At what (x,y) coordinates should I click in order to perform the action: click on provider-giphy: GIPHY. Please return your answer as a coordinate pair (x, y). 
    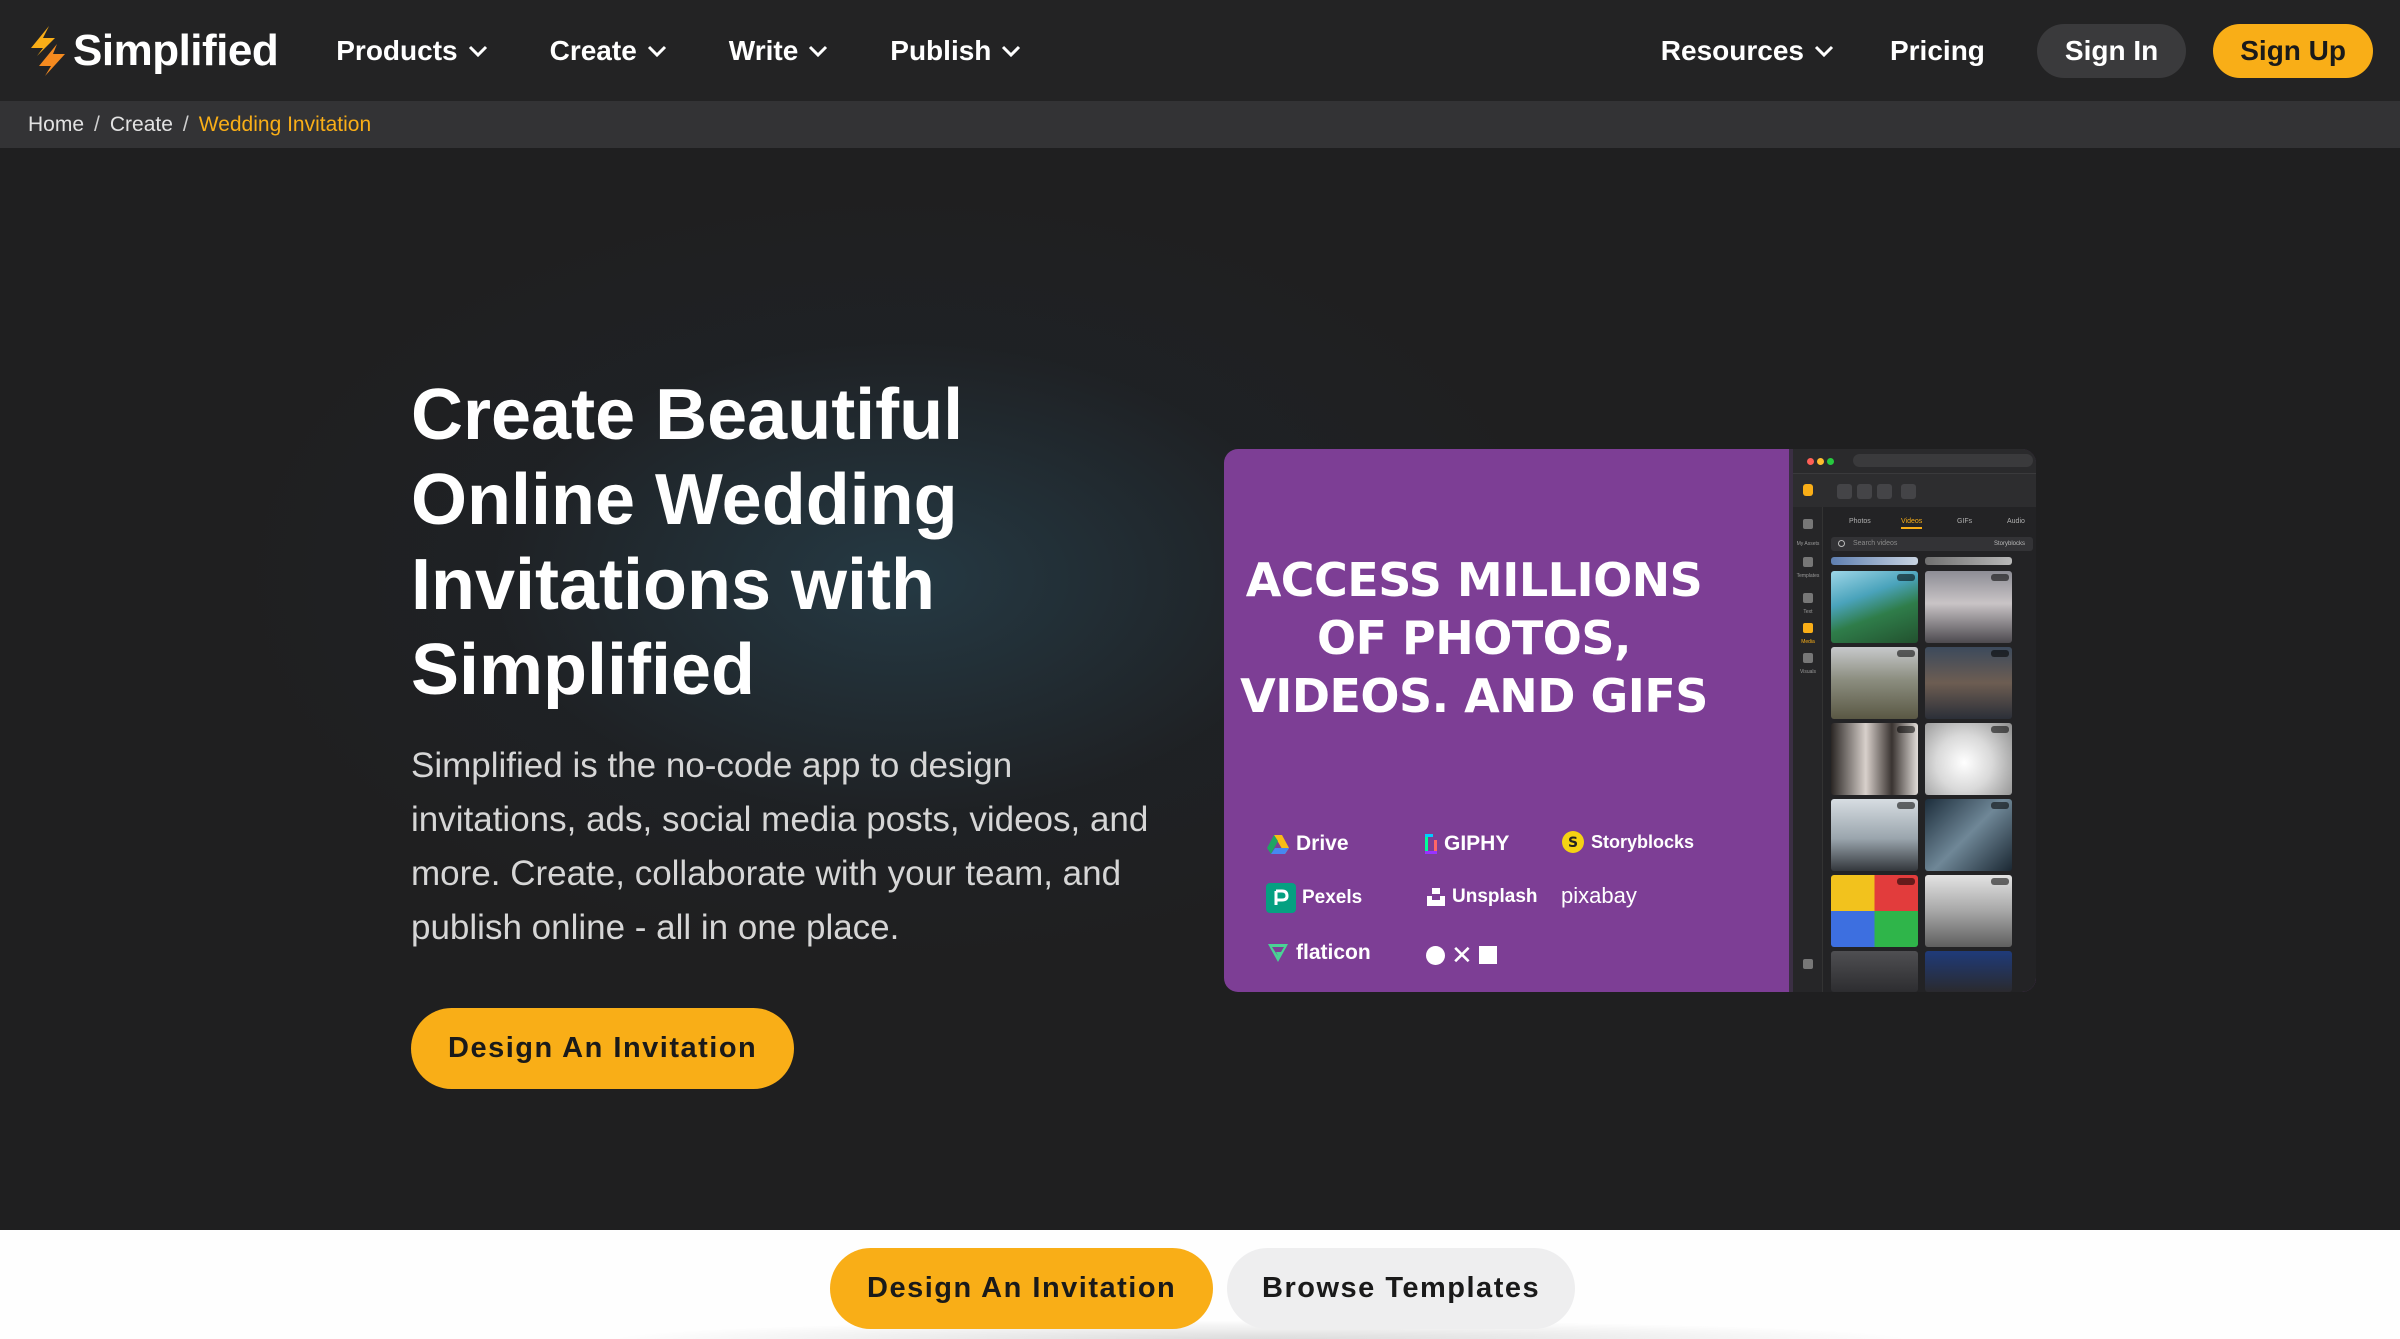
    Looking at the image, I should click on (1466, 844).